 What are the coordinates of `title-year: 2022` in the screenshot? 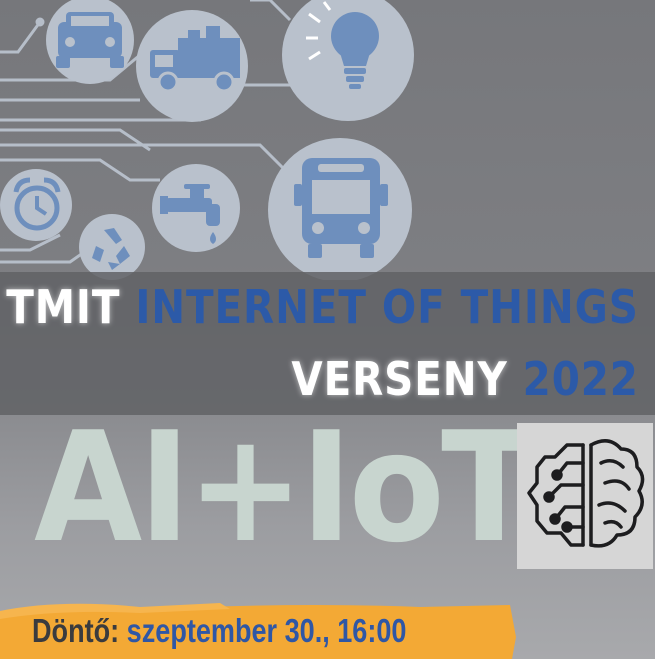 It's located at (580, 379).